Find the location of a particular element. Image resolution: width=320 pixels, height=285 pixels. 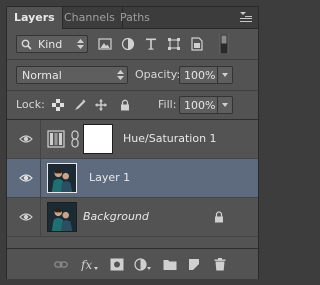

layer-row-background: Background is located at coordinates (132, 217).